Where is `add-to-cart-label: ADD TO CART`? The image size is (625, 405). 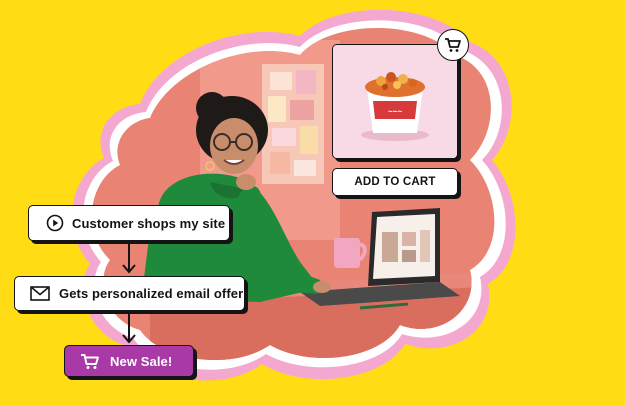
add-to-cart-label: ADD TO CART is located at coordinates (395, 182).